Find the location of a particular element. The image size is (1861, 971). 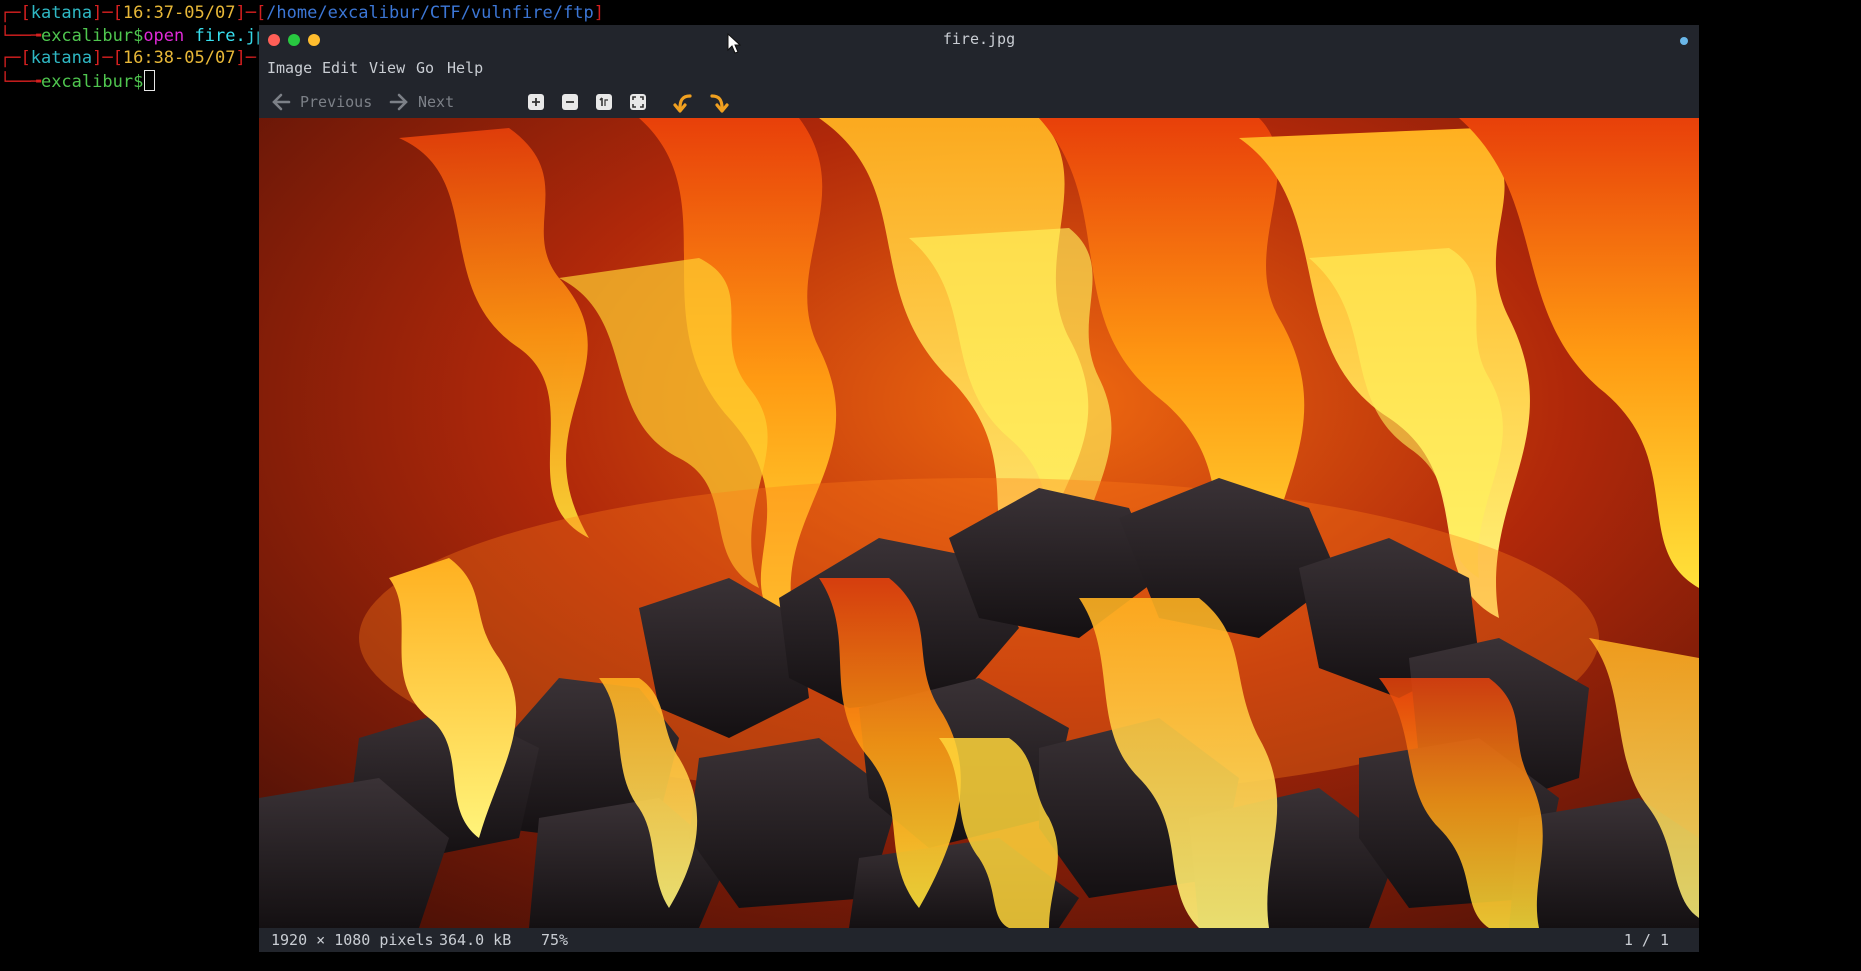

window-title: fire.jpg is located at coordinates (979, 39).